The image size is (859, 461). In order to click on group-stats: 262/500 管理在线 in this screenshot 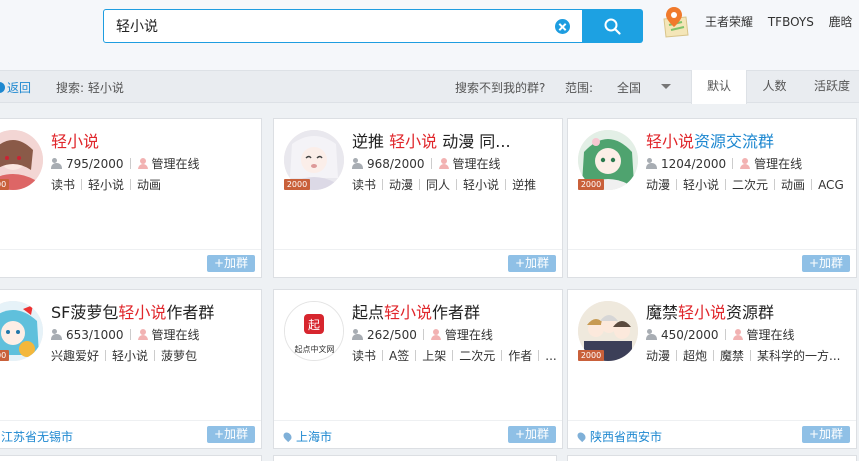, I will do `click(422, 334)`.